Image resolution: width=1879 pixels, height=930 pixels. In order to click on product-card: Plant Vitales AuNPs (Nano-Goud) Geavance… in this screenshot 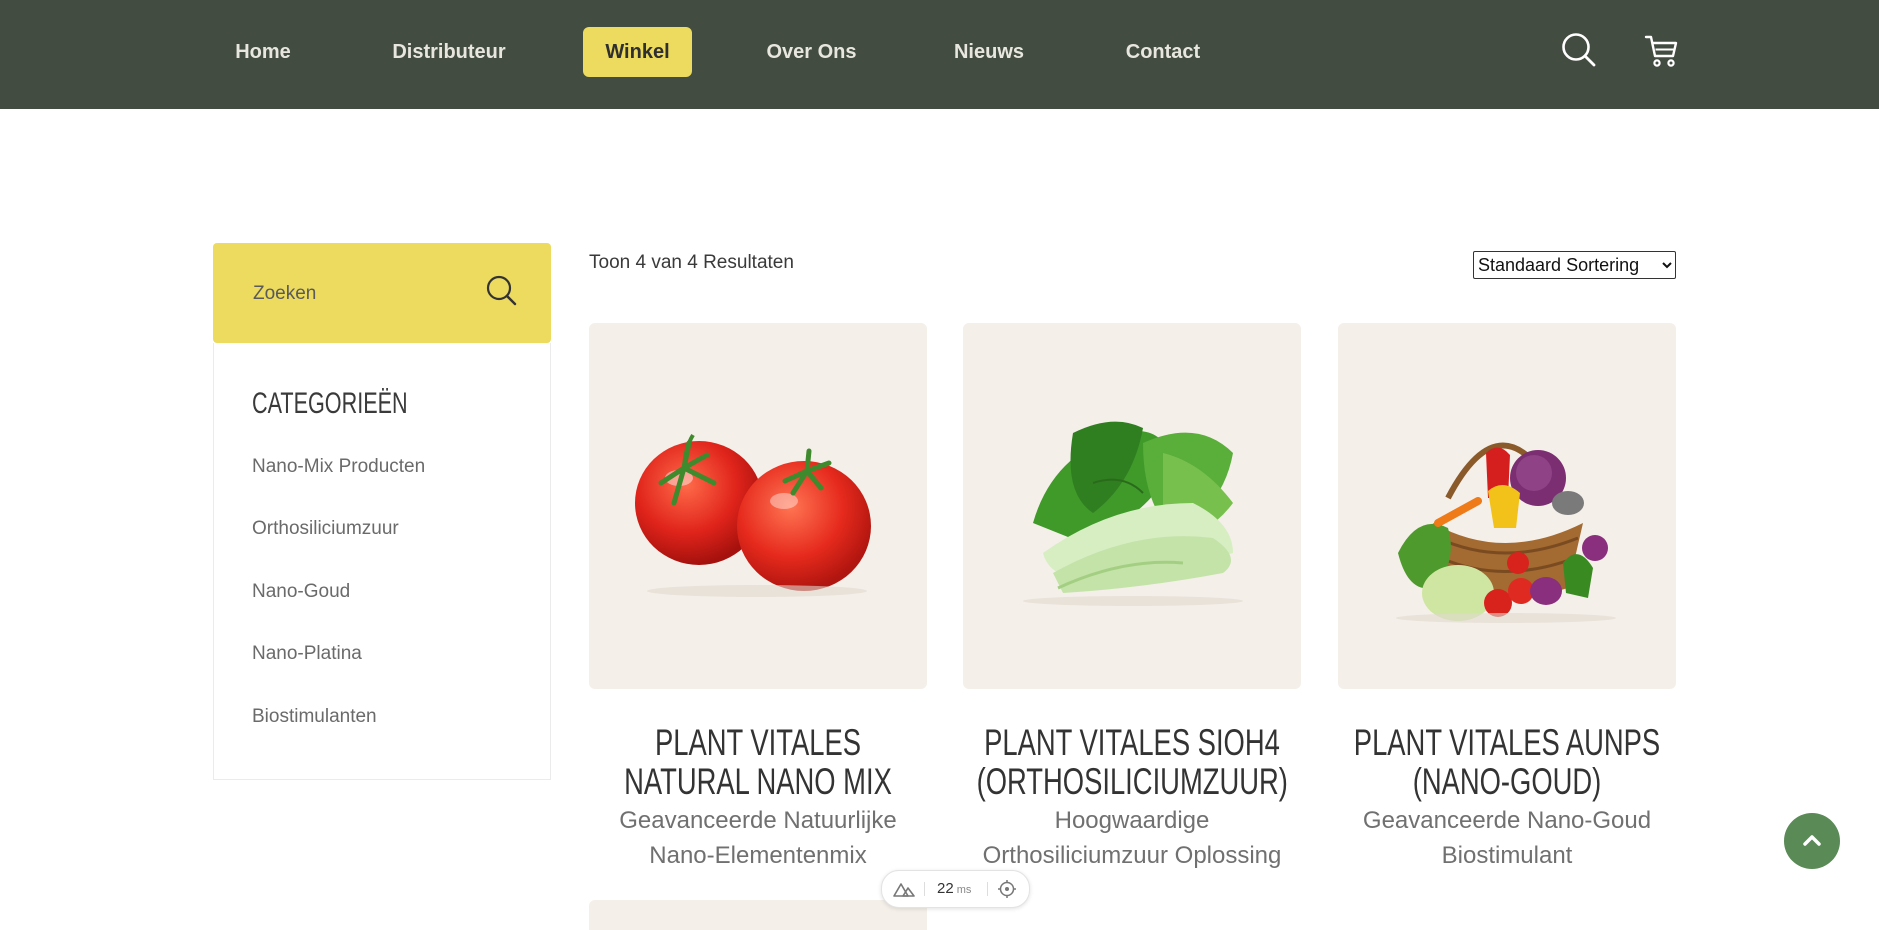, I will do `click(1507, 598)`.